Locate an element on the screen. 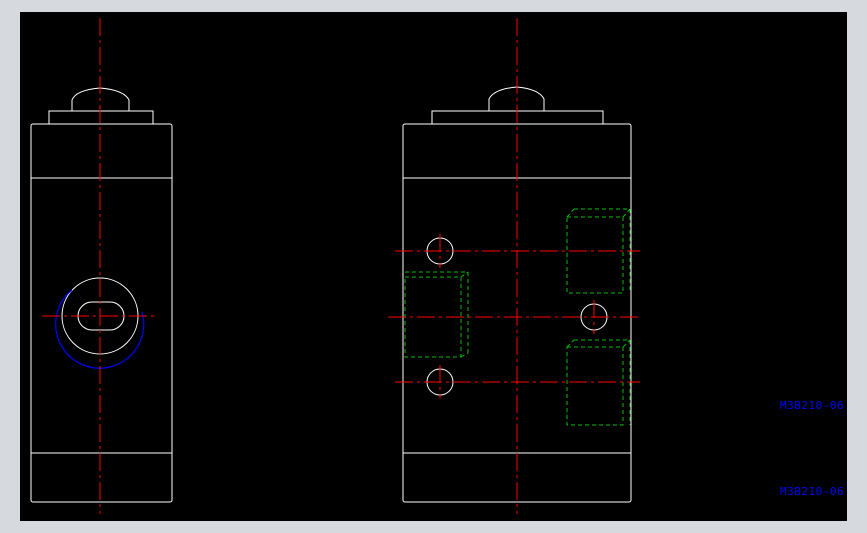 Image resolution: width=867 pixels, height=533 pixels. hidden-port-upper-right-top-extend is located at coordinates (570, 213).